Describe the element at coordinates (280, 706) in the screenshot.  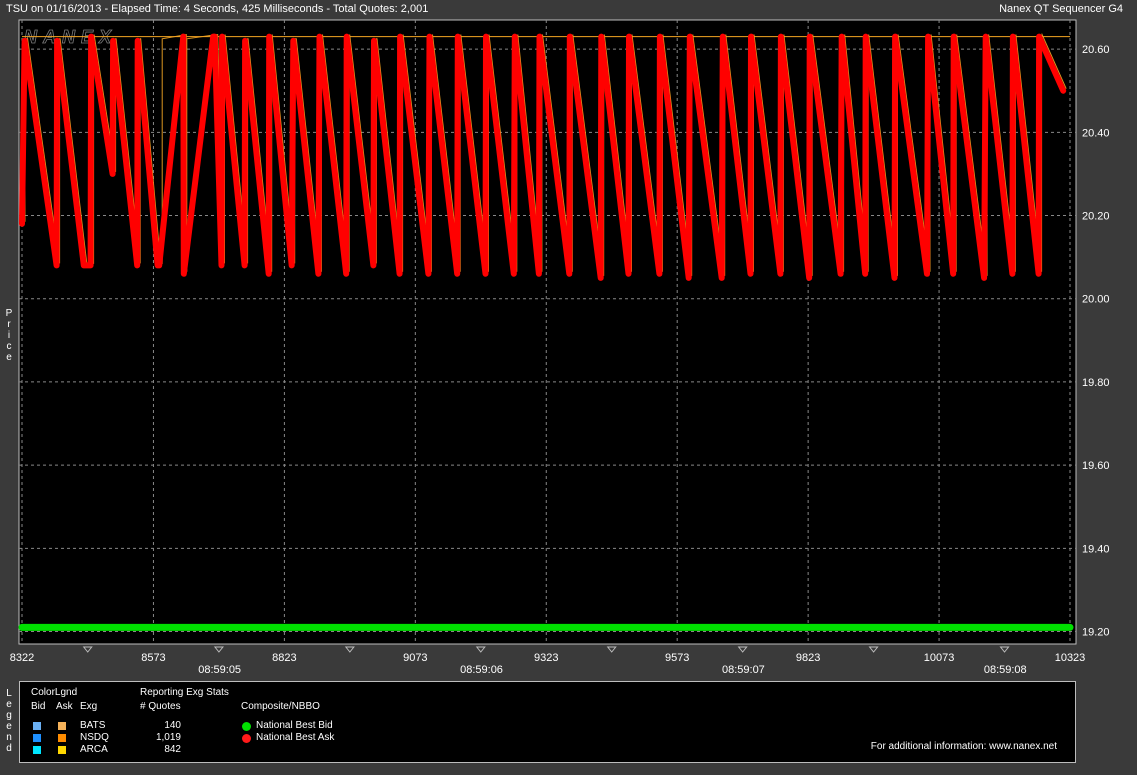
I see `composite-title: Composite/NBBO` at that location.